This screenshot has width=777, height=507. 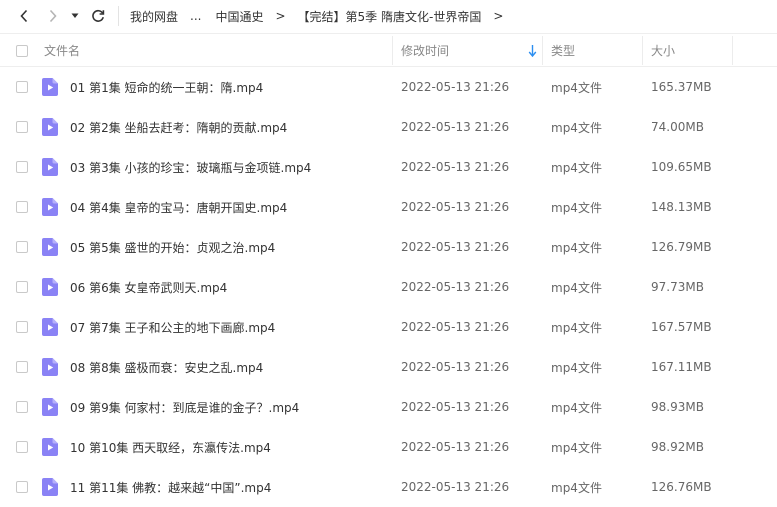 I want to click on refresh-button, so click(x=98, y=16).